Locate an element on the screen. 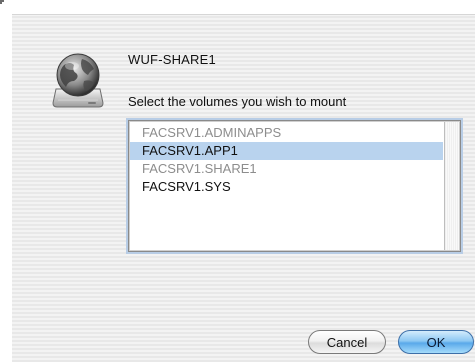 This screenshot has width=475, height=362. cancel-button: Cancel is located at coordinates (347, 342).